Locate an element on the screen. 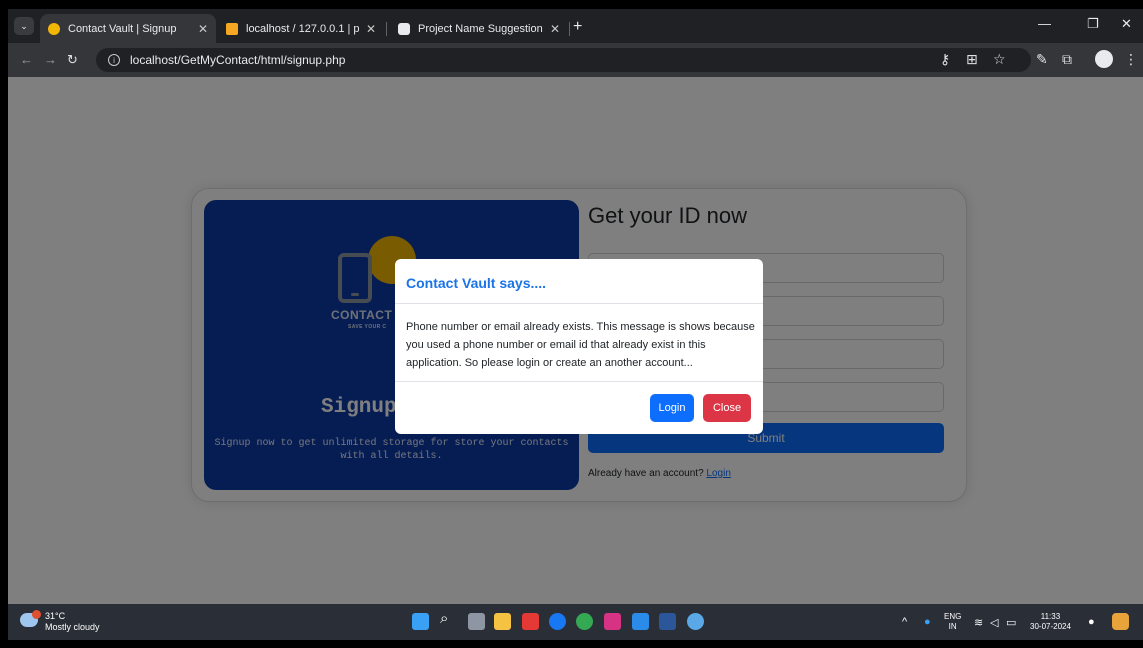  clock: 11:33 30-07-2024 is located at coordinates (1050, 622).